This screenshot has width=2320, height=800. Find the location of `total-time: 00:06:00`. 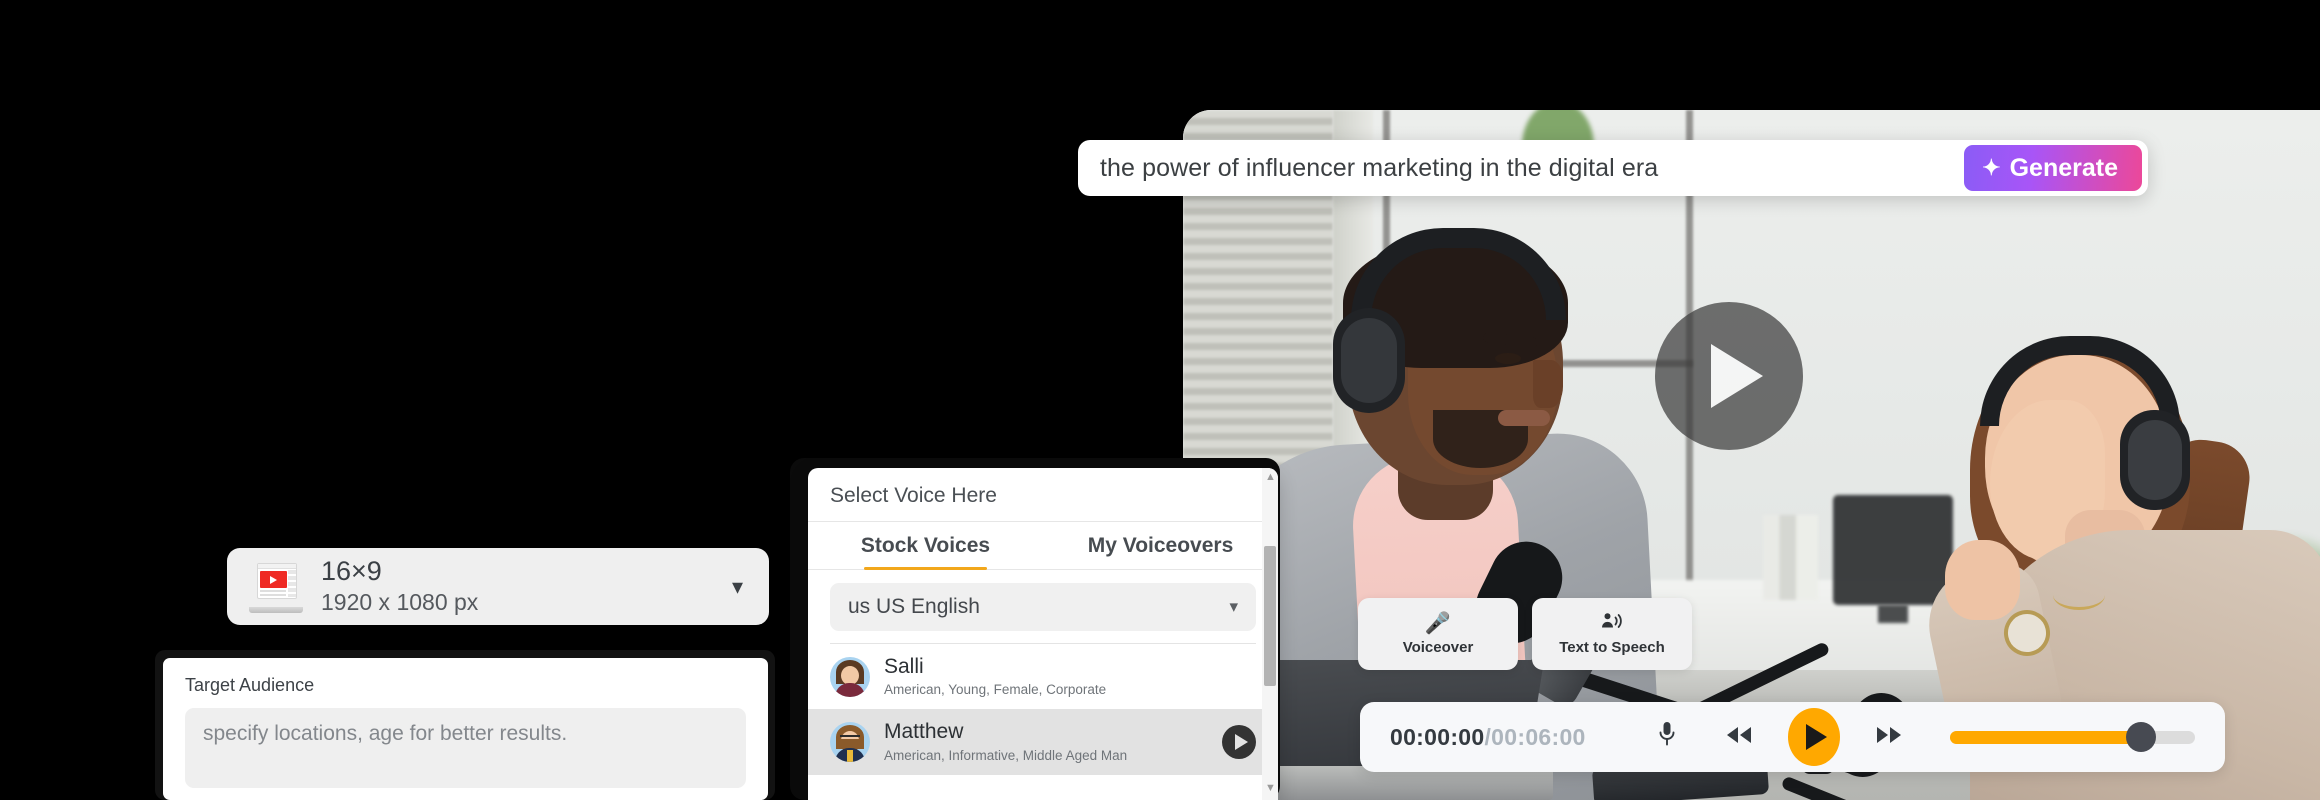

total-time: 00:06:00 is located at coordinates (1538, 736).